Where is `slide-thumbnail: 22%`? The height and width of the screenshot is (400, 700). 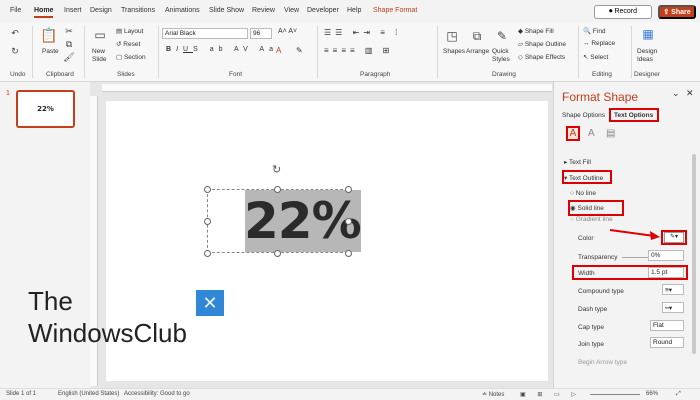 slide-thumbnail: 22% is located at coordinates (45, 109).